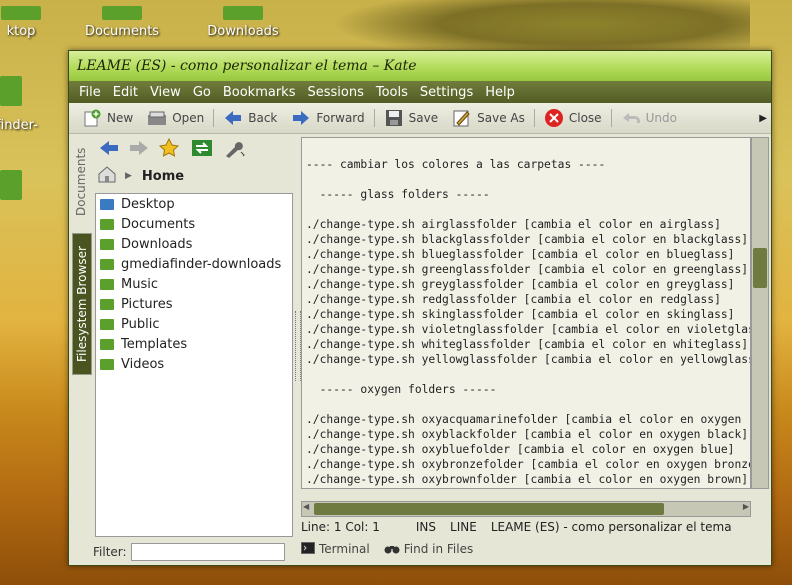  I want to click on menu-tools: Tools, so click(392, 92).